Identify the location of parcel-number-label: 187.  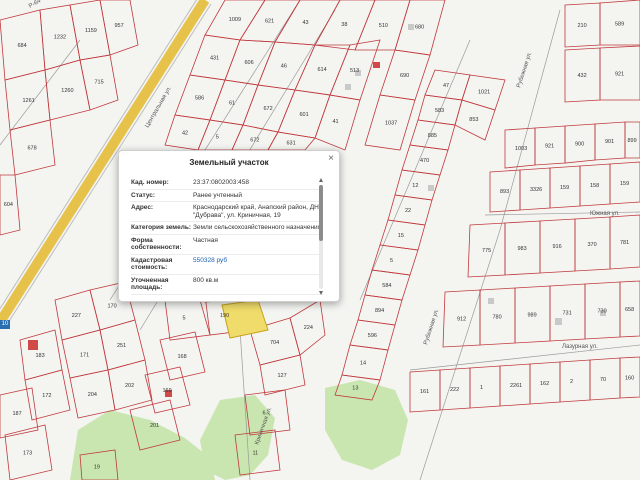
(17, 414).